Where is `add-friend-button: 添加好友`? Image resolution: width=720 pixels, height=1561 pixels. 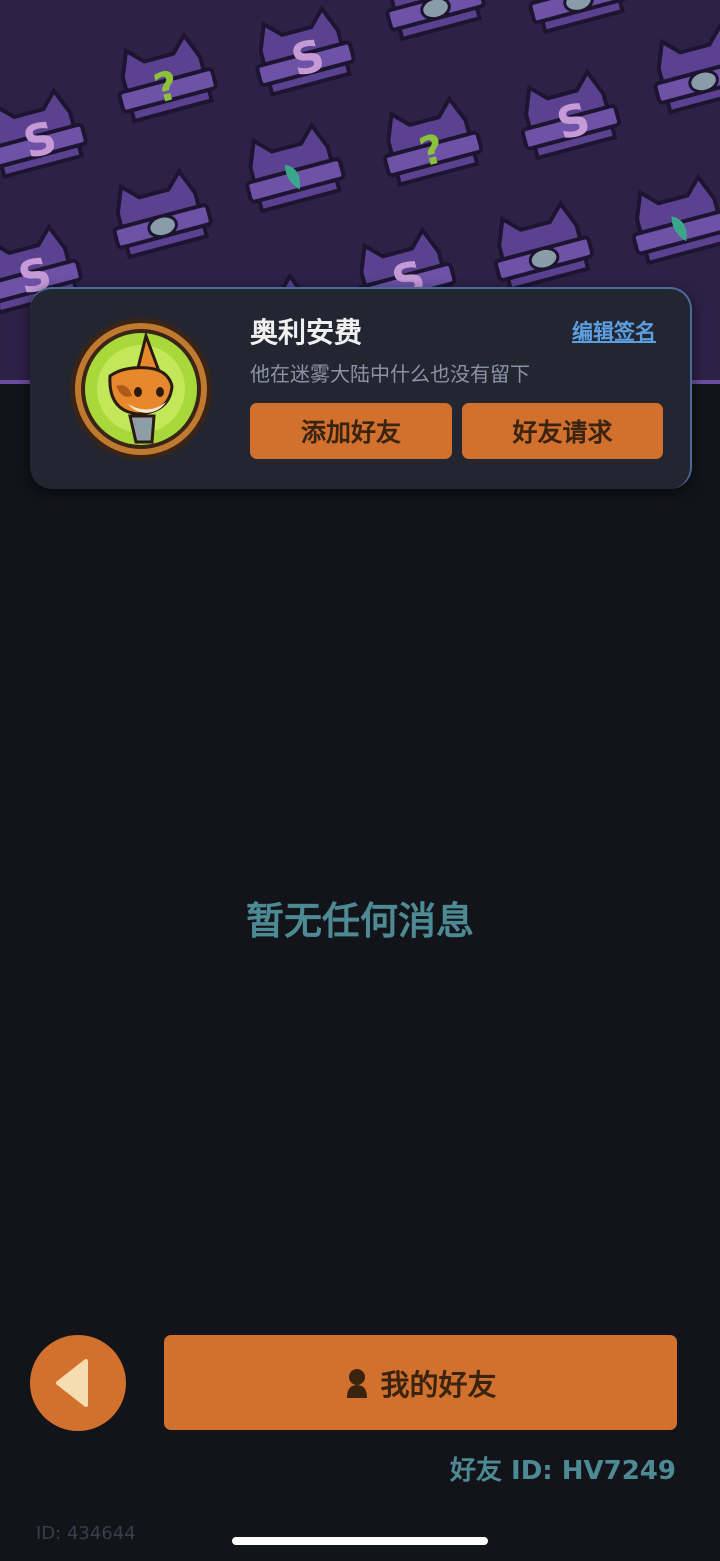
add-friend-button: 添加好友 is located at coordinates (351, 431).